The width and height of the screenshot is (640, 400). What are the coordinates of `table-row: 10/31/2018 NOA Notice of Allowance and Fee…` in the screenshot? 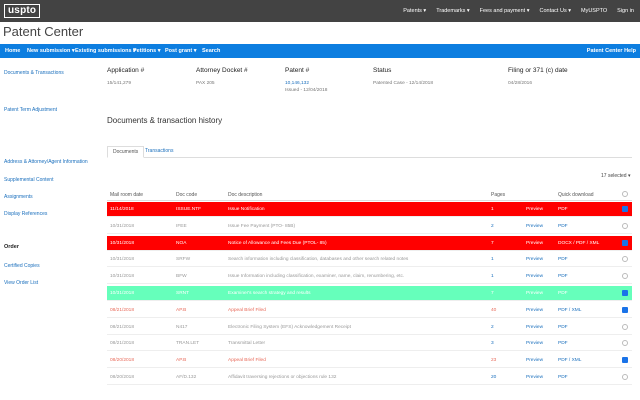 It's located at (369, 243).